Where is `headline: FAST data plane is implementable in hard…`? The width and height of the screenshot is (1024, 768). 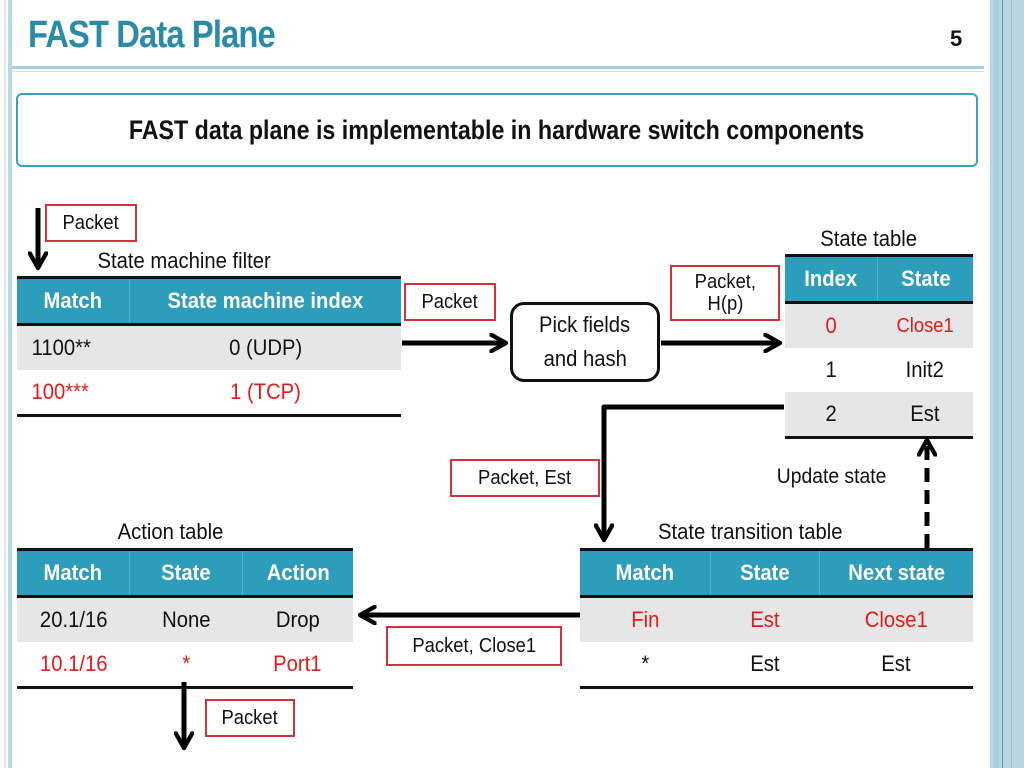
headline: FAST data plane is implementable in hard… is located at coordinates (497, 130).